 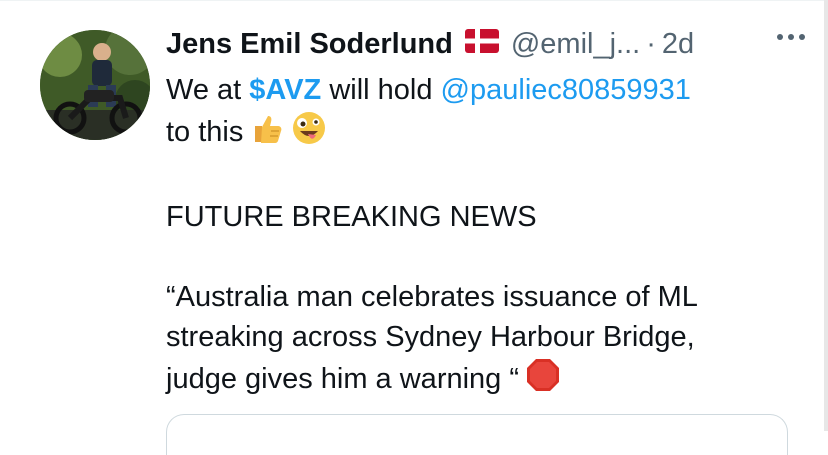 What do you see at coordinates (351, 217) in the screenshot?
I see `headline: FUTURE BREAKING NEWS` at bounding box center [351, 217].